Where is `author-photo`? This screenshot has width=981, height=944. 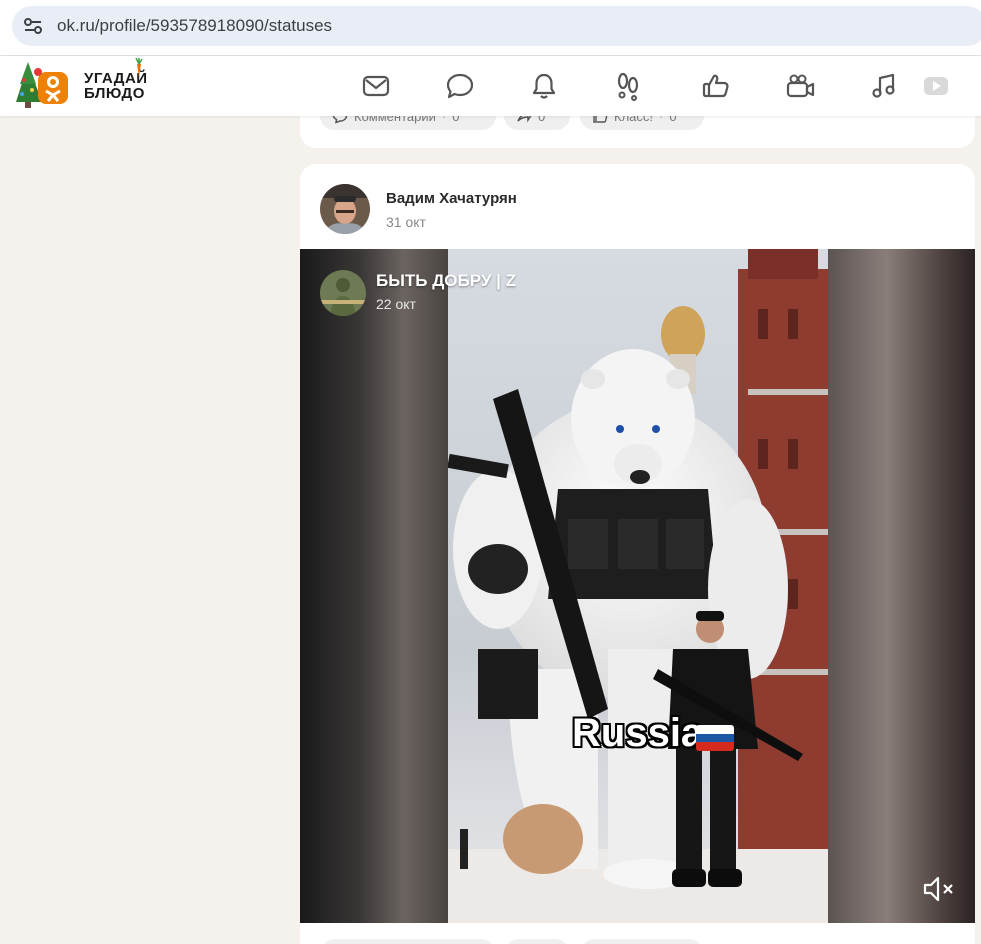 author-photo is located at coordinates (345, 209).